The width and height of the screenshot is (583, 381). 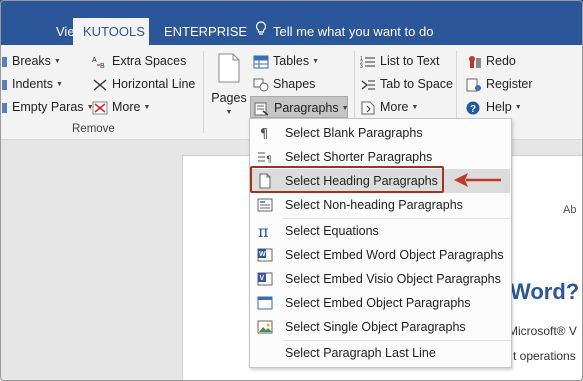 I want to click on menu-item-select-embed-visio-object-paragraphs: V Select Embed Visio Object Paragraphs, so click(x=380, y=279).